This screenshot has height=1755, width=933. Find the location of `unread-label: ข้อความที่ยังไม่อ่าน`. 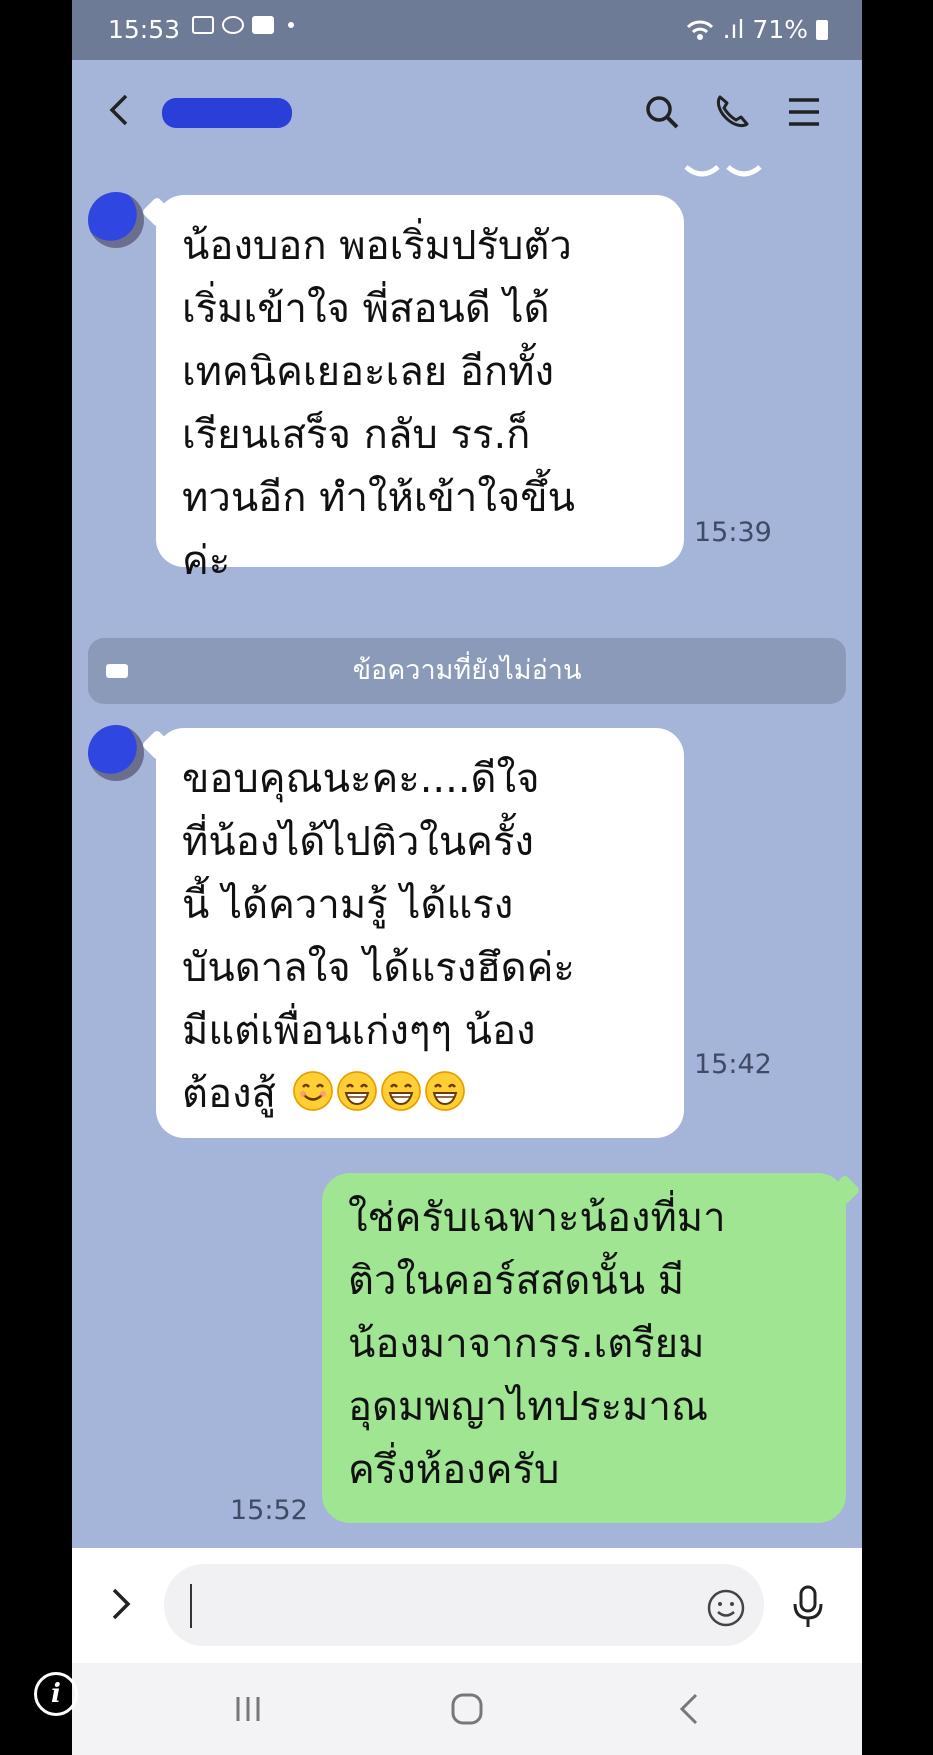

unread-label: ข้อความที่ยังไม่อ่าน is located at coordinates (467, 670).